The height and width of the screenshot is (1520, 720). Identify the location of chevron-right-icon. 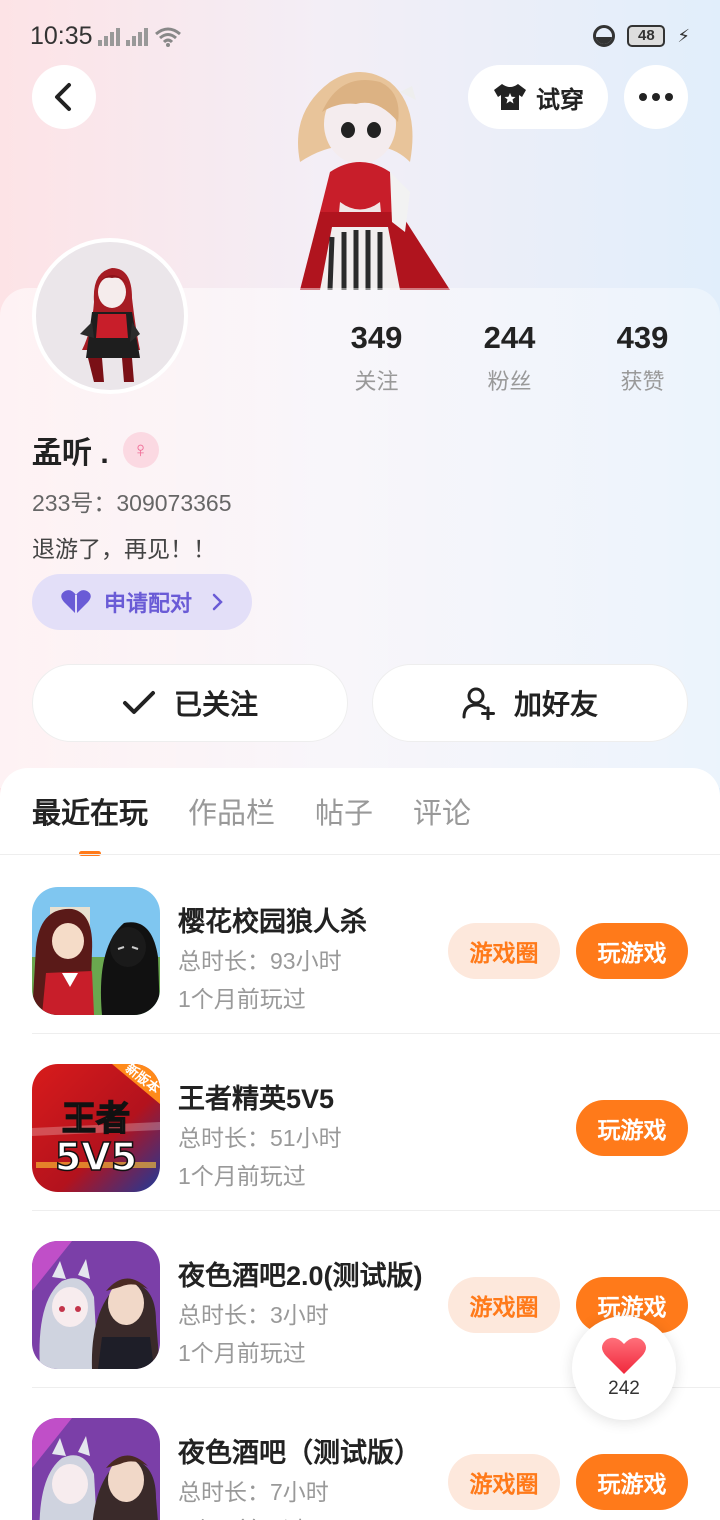
(217, 602).